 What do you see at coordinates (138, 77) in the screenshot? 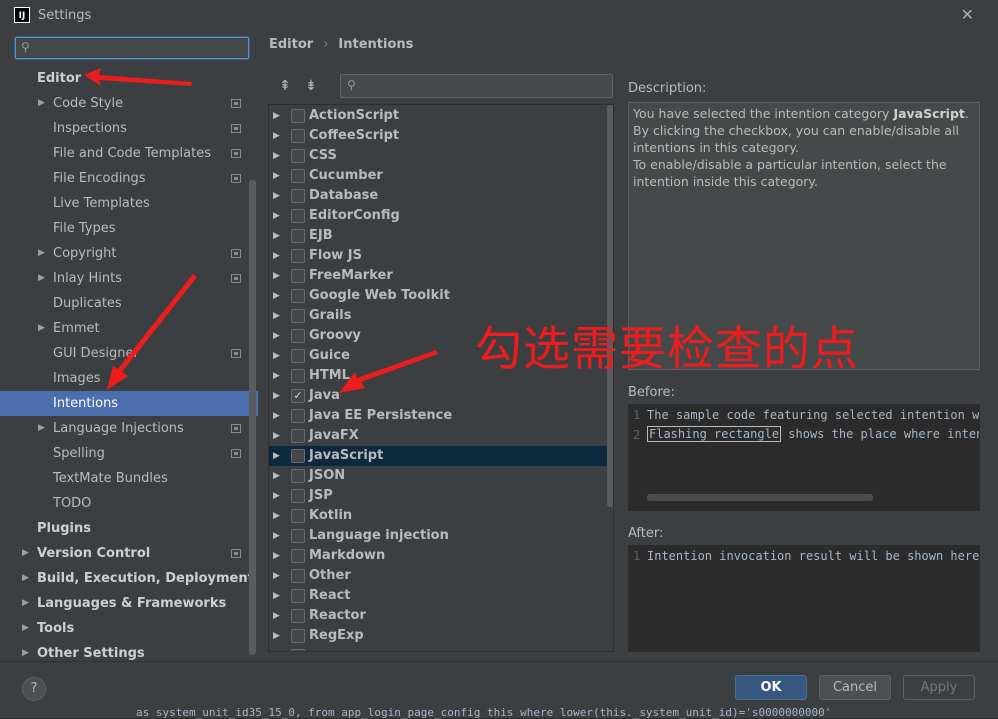
I see `arrow-to-editor` at bounding box center [138, 77].